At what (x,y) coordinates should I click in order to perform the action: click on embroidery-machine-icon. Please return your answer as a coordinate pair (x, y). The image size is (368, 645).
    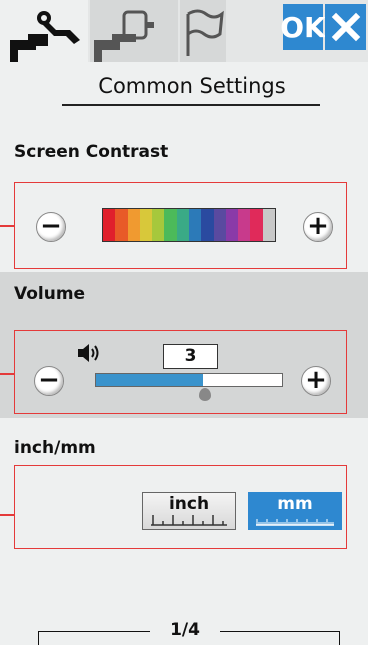
    Looking at the image, I should click on (124, 36).